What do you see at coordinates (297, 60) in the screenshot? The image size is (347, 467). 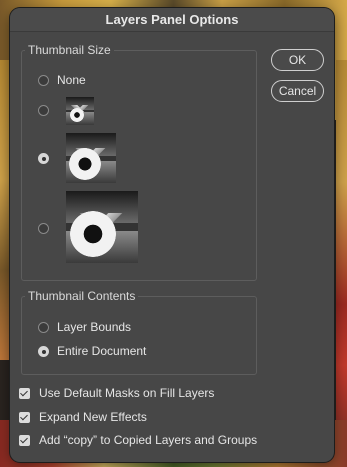 I see `ok-button: OK` at bounding box center [297, 60].